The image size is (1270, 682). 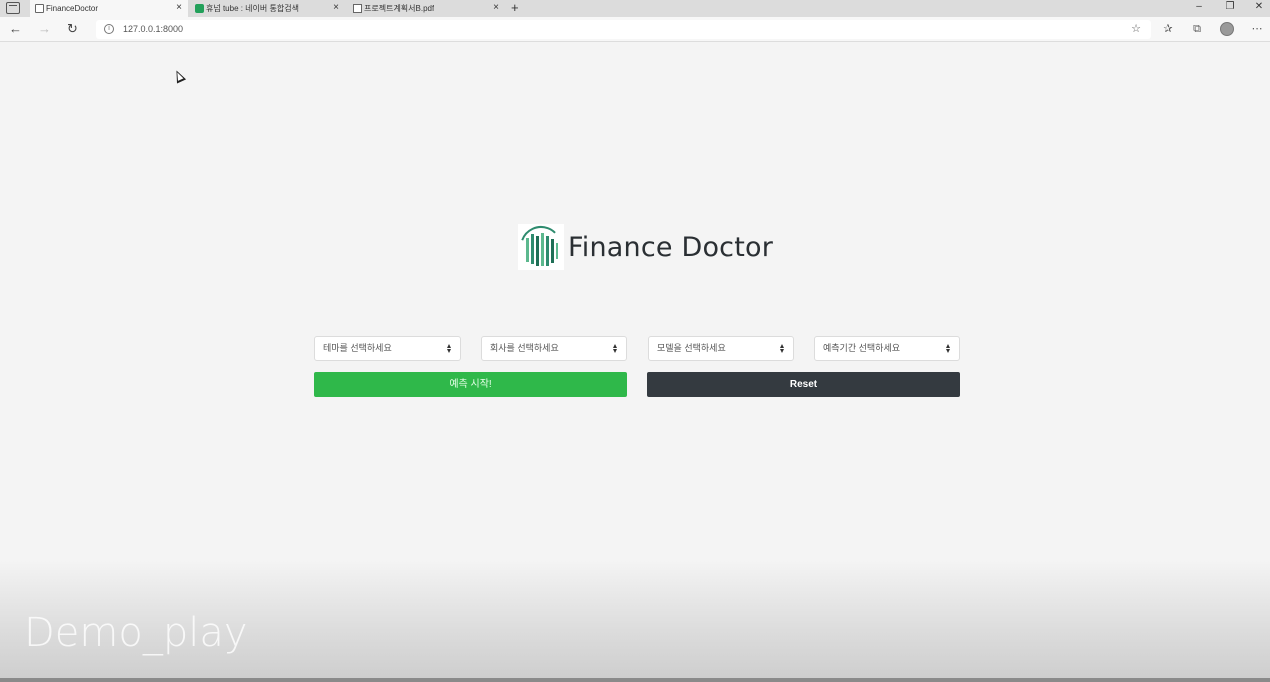 What do you see at coordinates (623, 29) in the screenshot?
I see `address-bar: i 127.0.0.1:8000` at bounding box center [623, 29].